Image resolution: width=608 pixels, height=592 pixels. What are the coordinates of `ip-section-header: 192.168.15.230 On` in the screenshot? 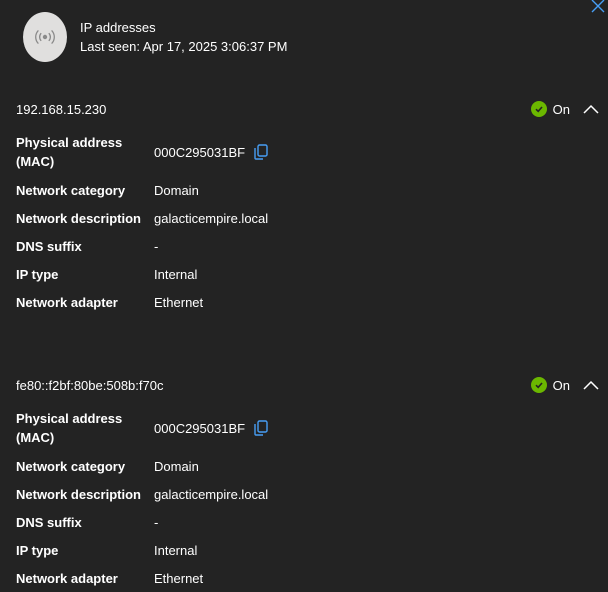 It's located at (308, 109).